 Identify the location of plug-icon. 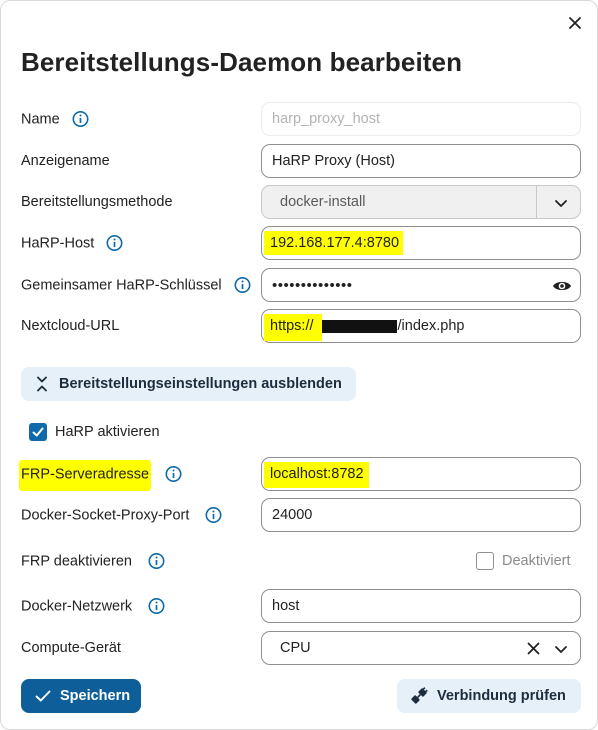
(419, 695).